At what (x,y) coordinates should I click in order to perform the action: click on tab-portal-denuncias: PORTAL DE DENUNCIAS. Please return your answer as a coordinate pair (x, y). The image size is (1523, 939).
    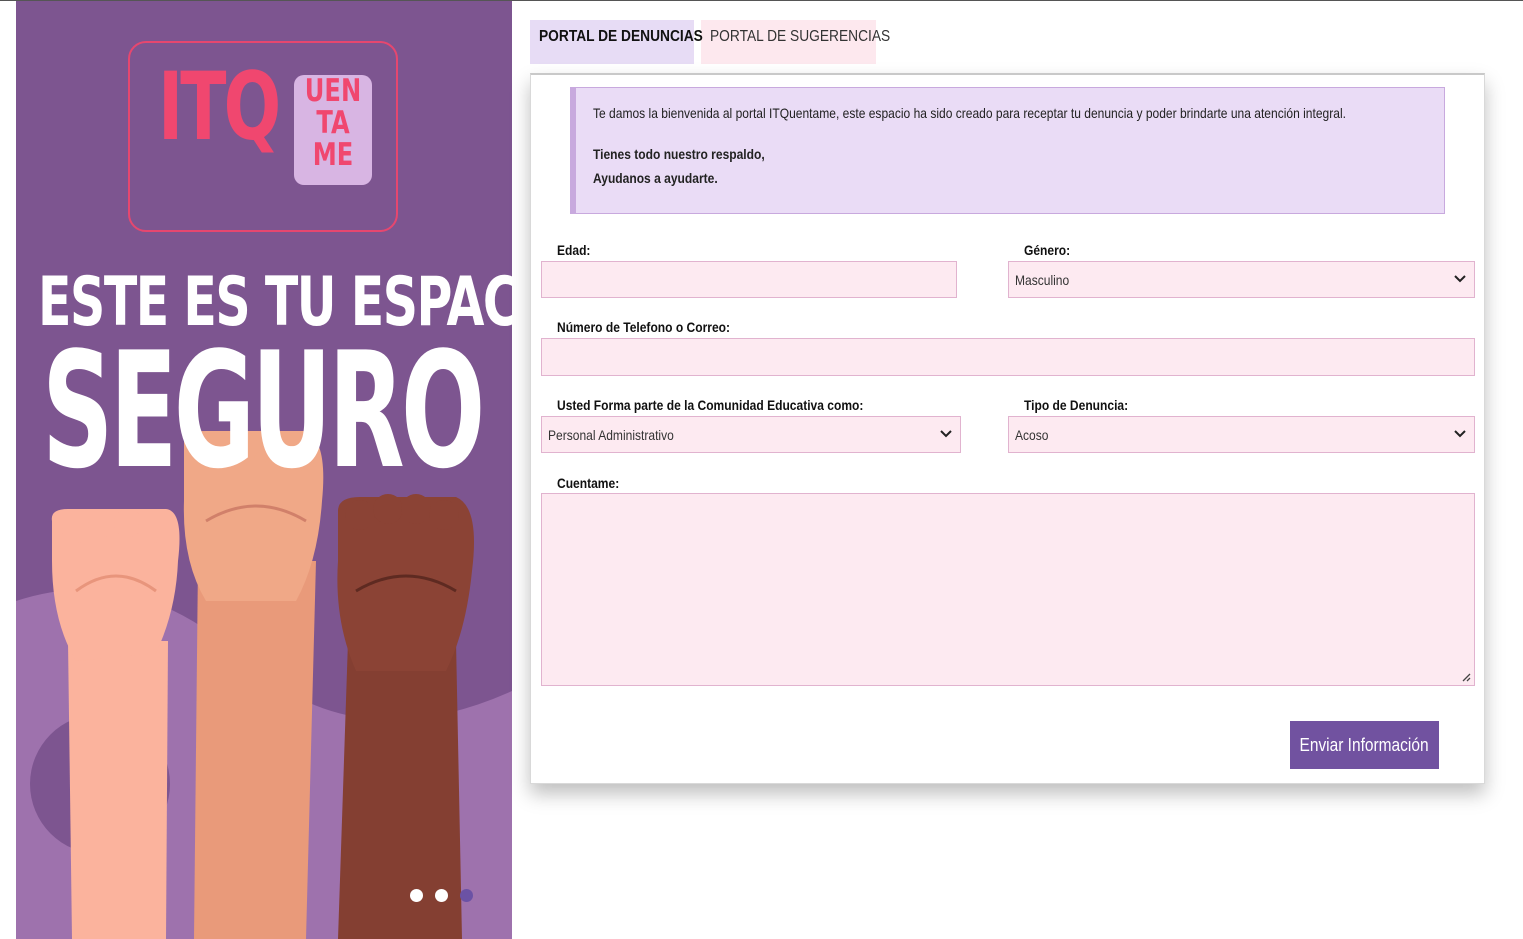
    Looking at the image, I should click on (616, 42).